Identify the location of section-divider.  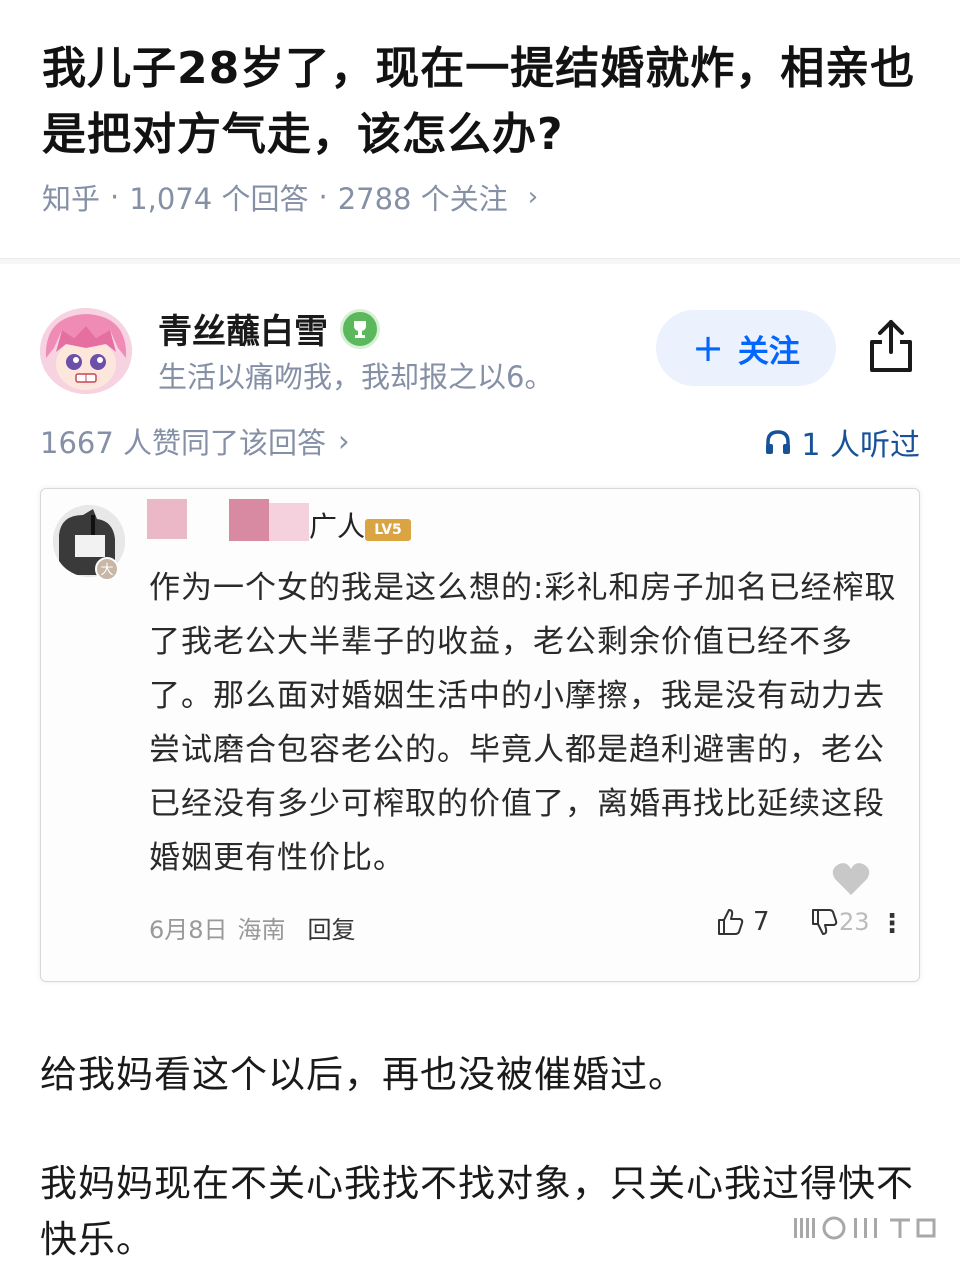
(480, 261).